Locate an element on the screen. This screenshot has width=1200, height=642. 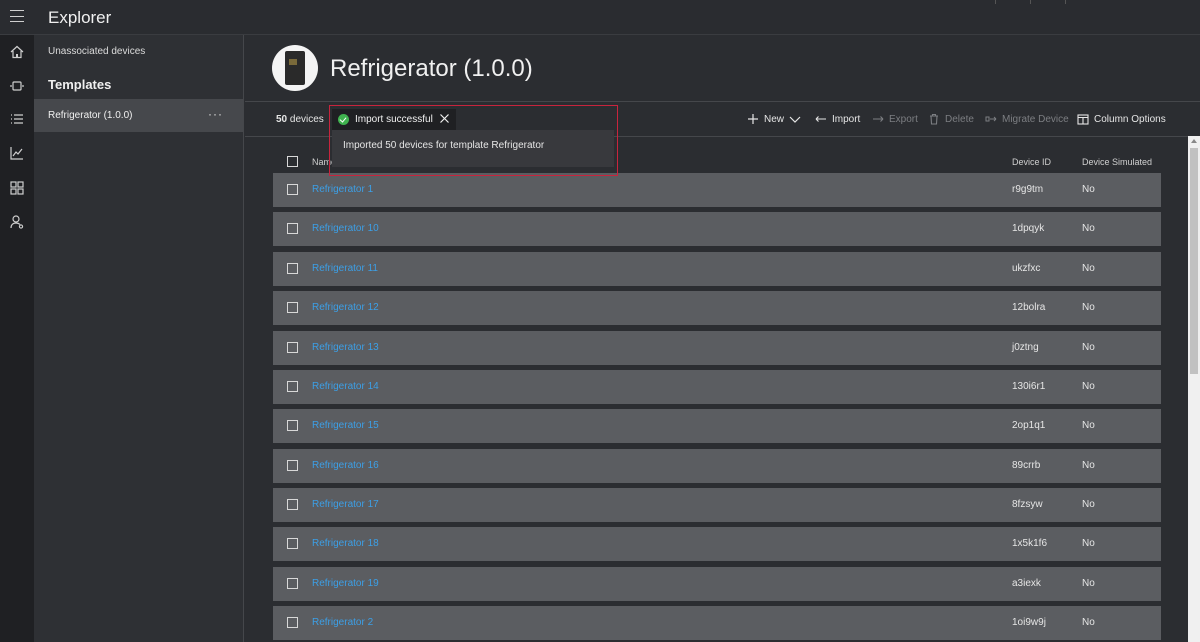
device-count: 50 devices is located at coordinates (300, 119).